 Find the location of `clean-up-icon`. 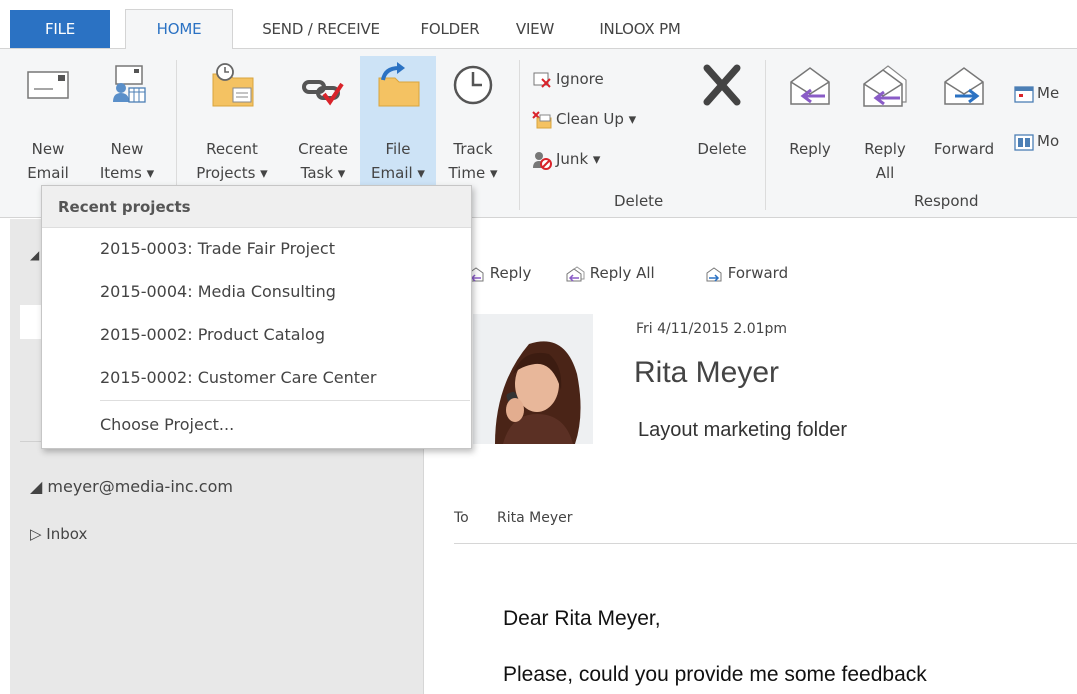

clean-up-icon is located at coordinates (542, 119).